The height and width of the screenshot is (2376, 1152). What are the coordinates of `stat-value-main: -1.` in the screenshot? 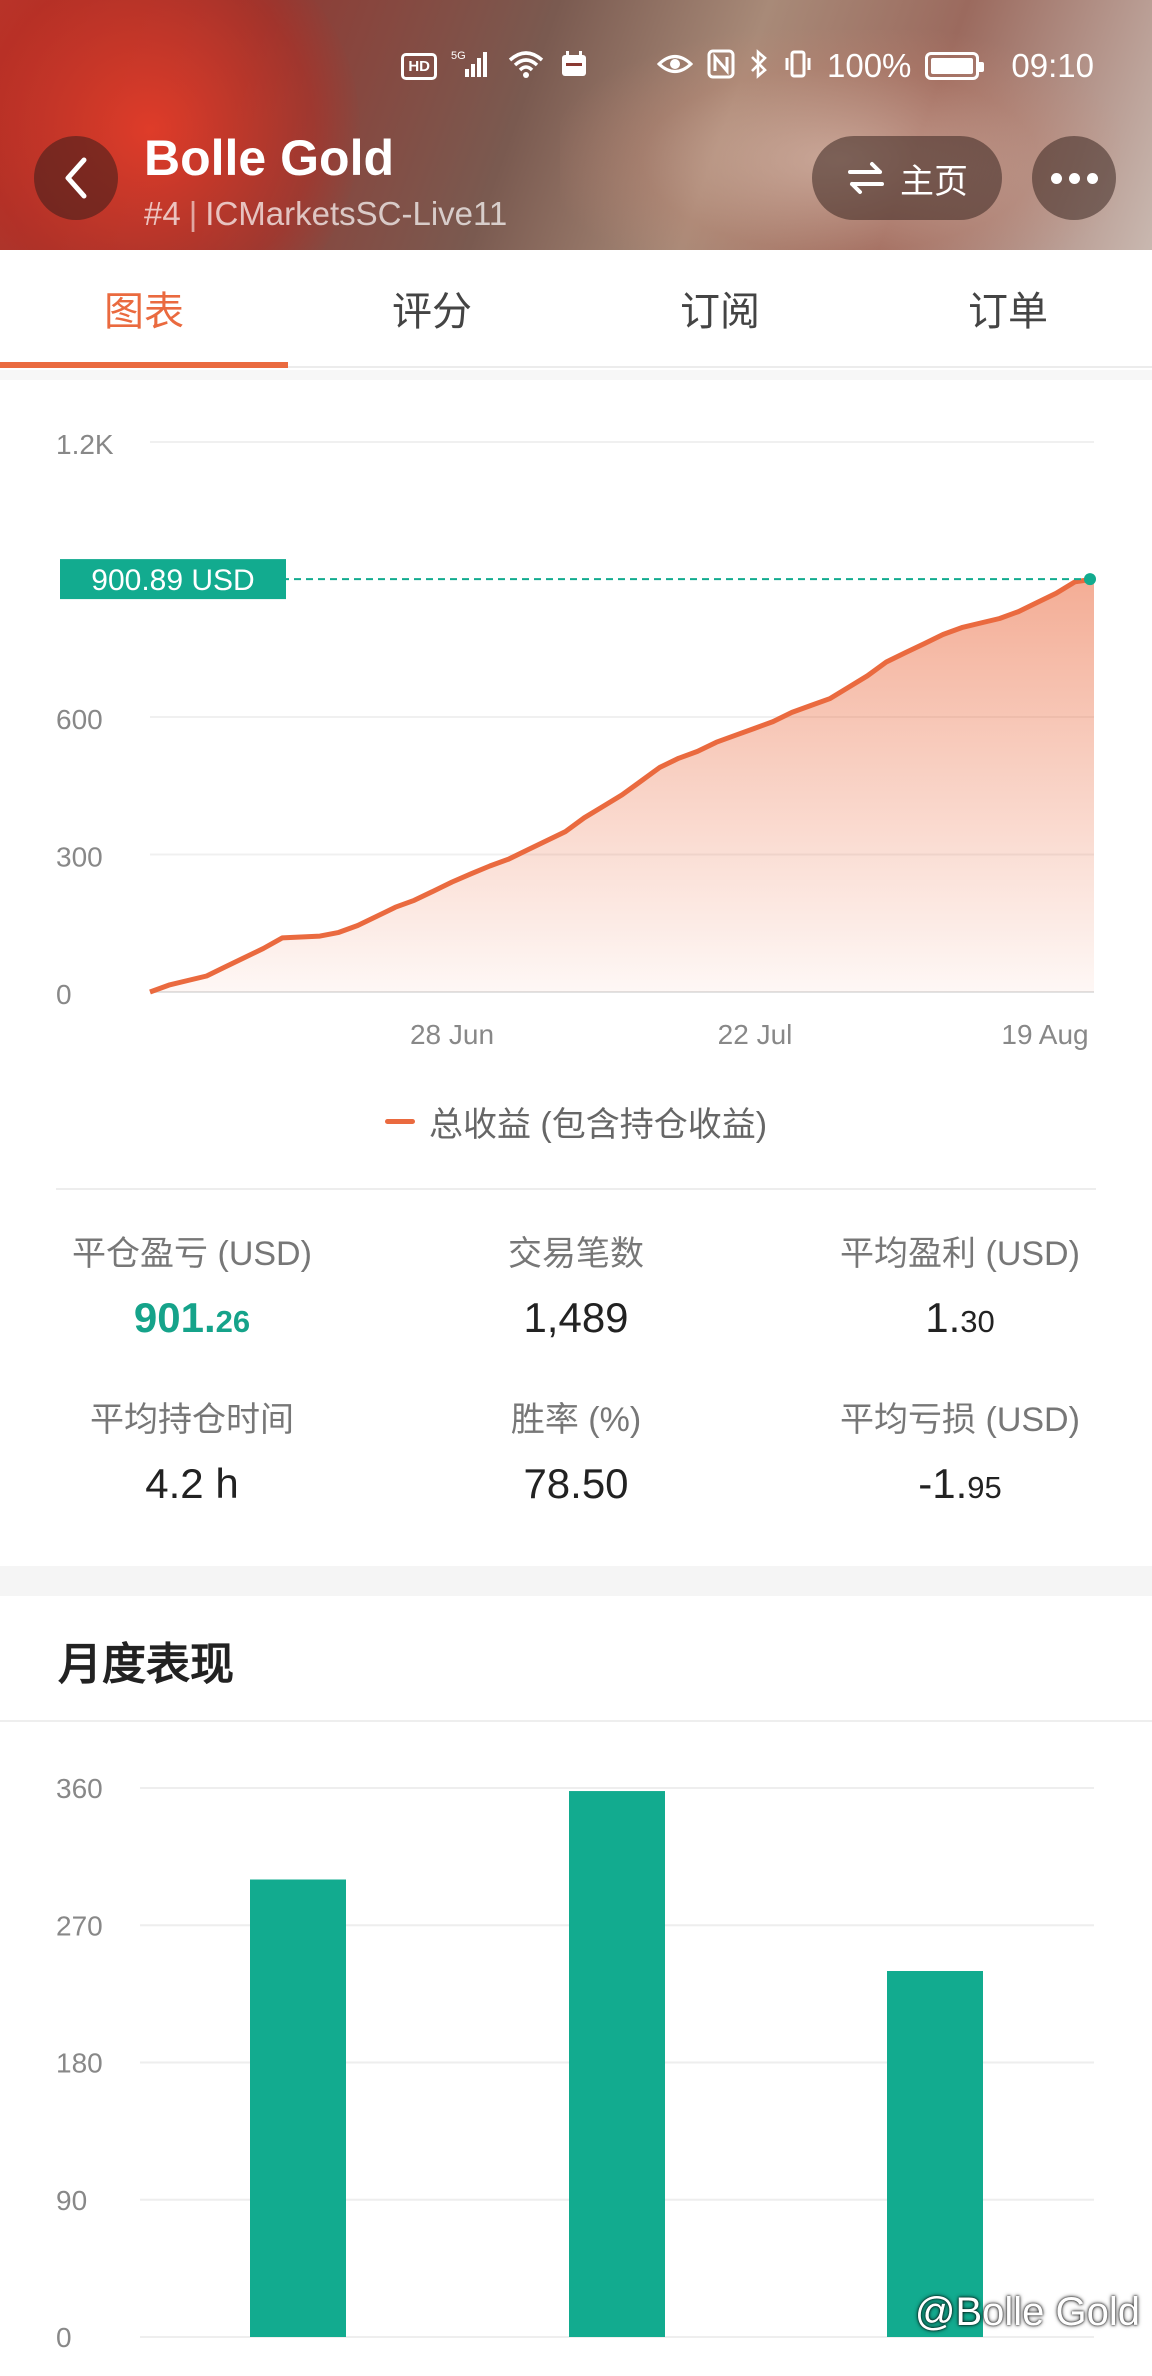 It's located at (943, 1483).